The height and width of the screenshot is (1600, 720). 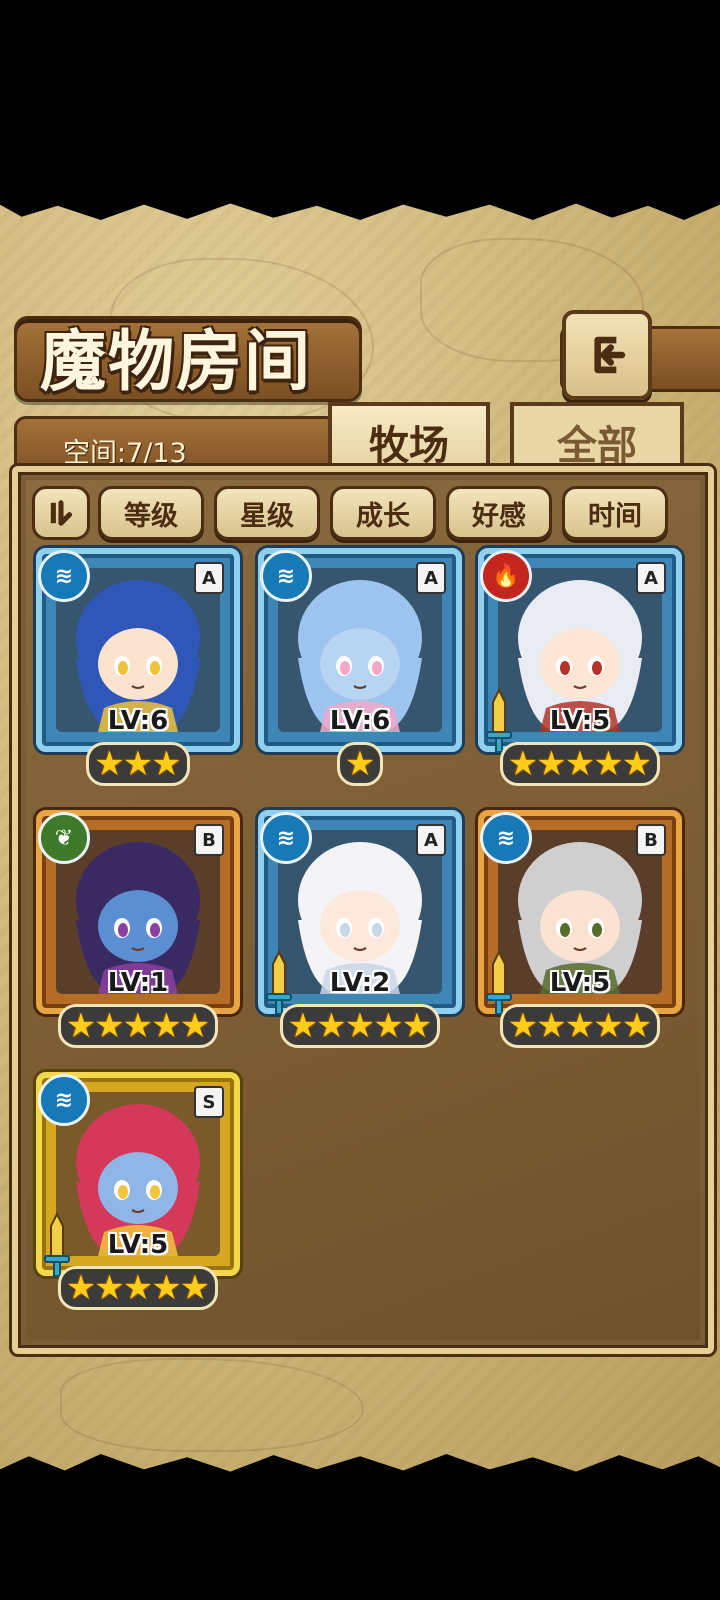 What do you see at coordinates (383, 513) in the screenshot?
I see `sort-growth-button: 成长` at bounding box center [383, 513].